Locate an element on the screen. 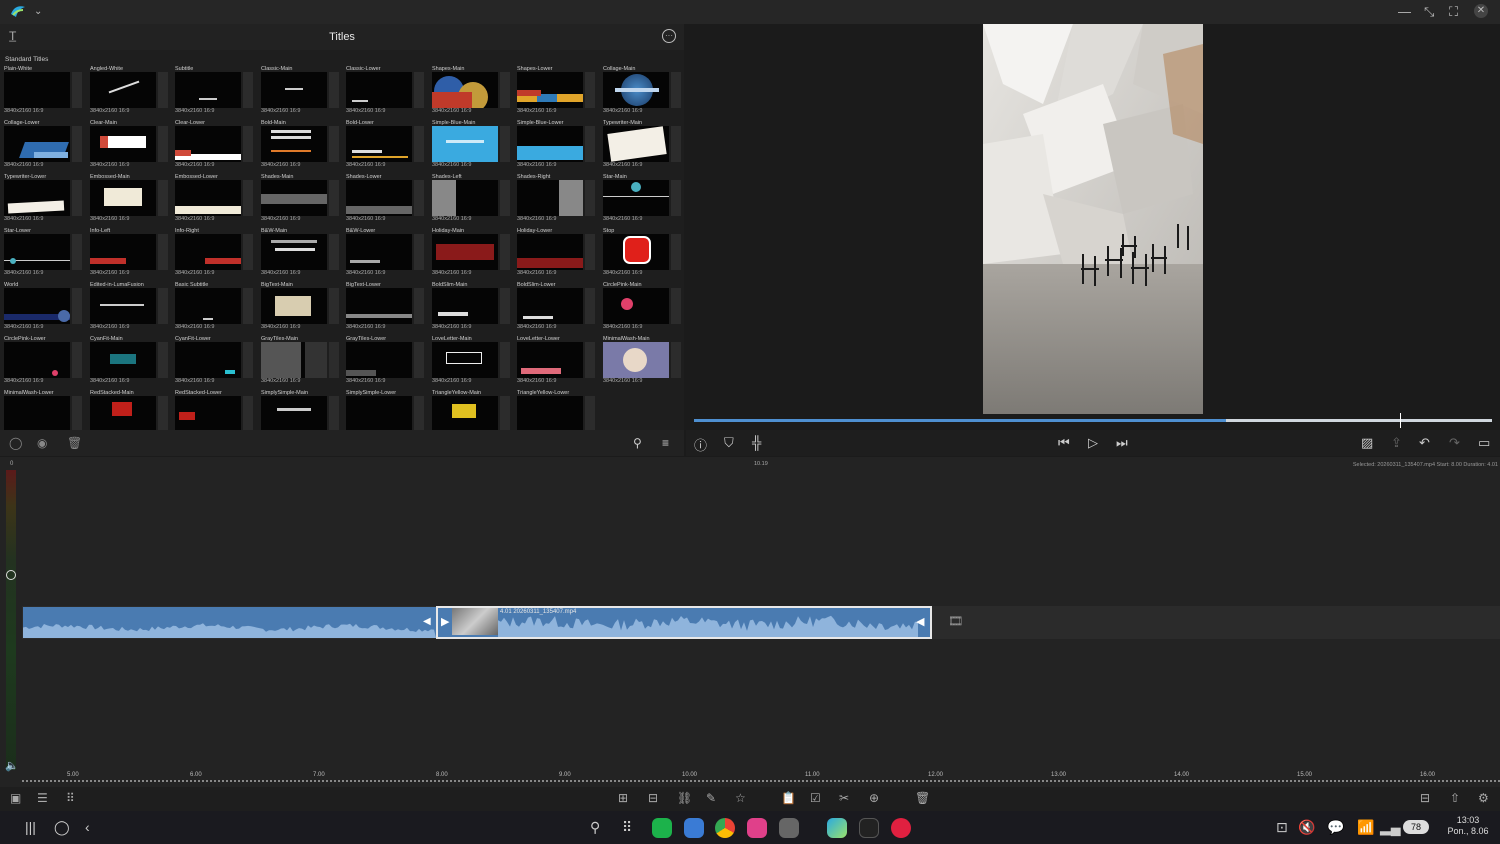 The image size is (1500, 844). title-tile: CyanFit-Main 3840x2160 16:9 is located at coordinates (132, 363).